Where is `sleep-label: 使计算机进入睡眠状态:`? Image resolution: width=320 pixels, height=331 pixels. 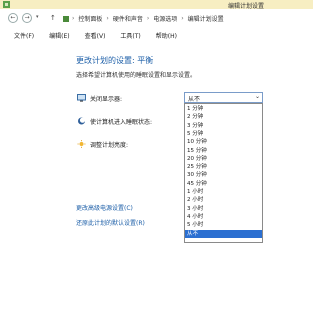
sleep-label: 使计算机进入睡眠状态: is located at coordinates (121, 122).